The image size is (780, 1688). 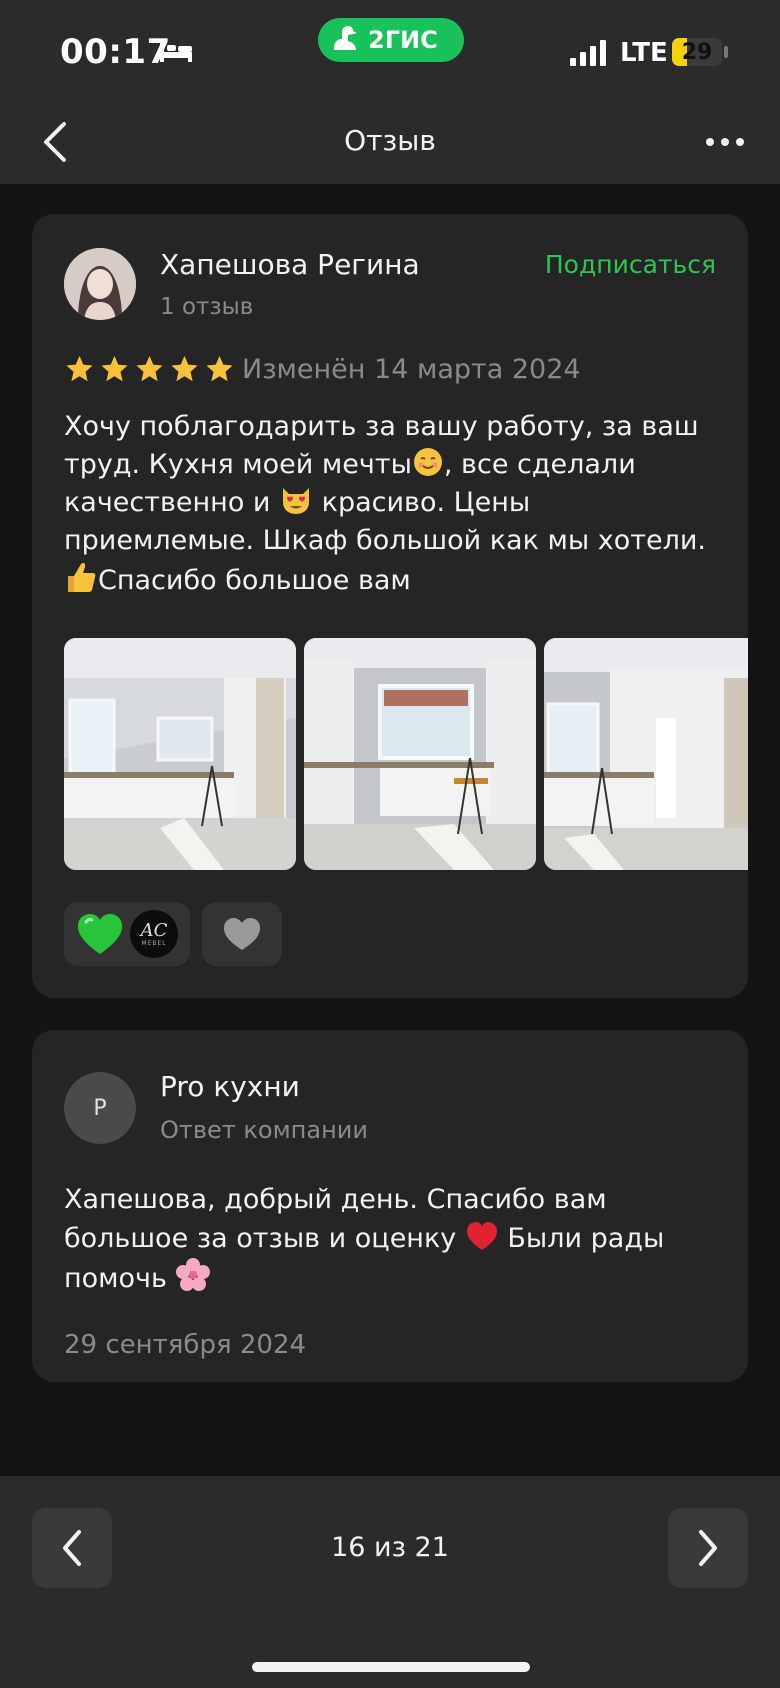 I want to click on status-time: 00:17, so click(x=115, y=52).